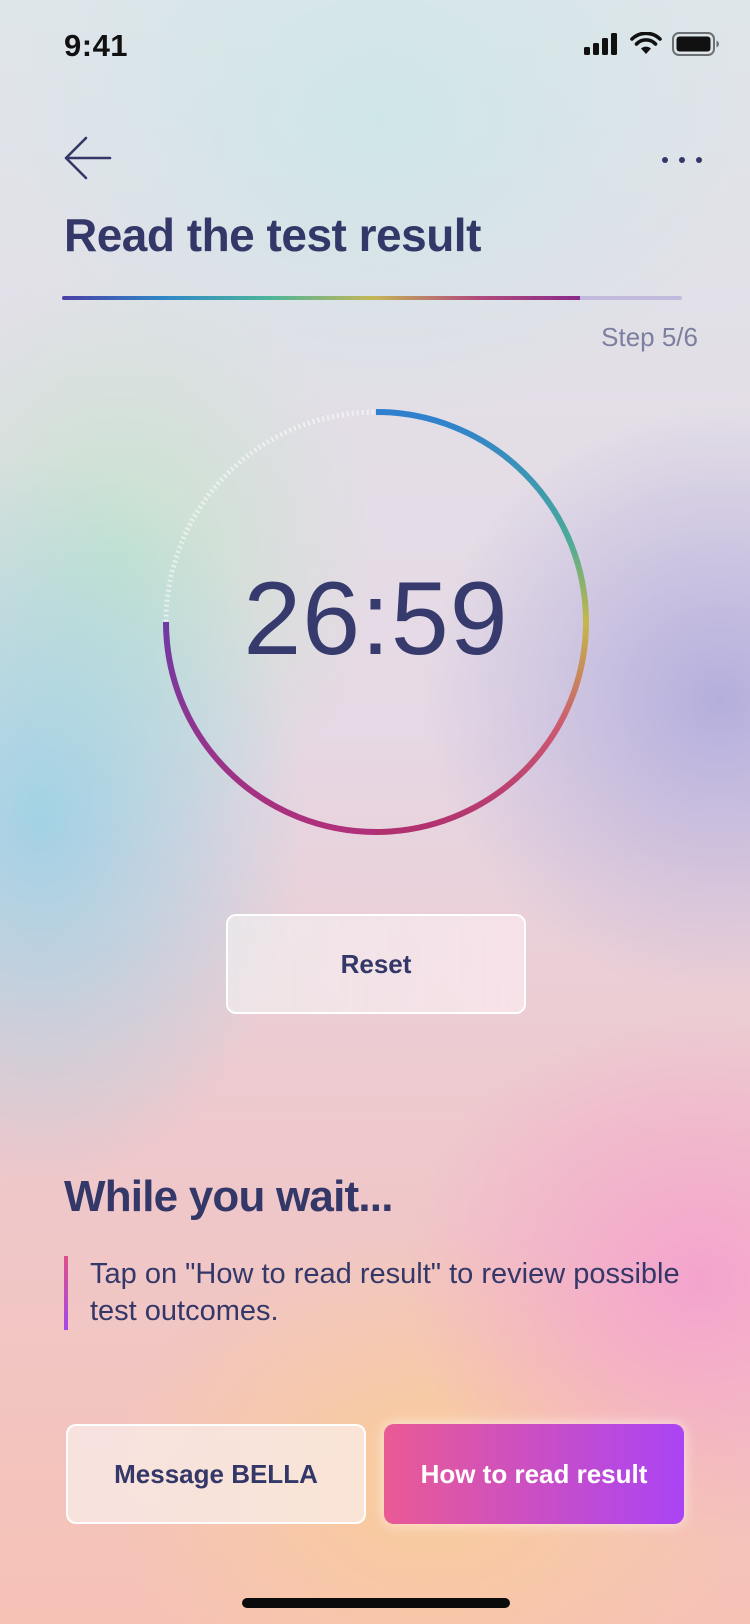  I want to click on reset-button: Reset, so click(376, 964).